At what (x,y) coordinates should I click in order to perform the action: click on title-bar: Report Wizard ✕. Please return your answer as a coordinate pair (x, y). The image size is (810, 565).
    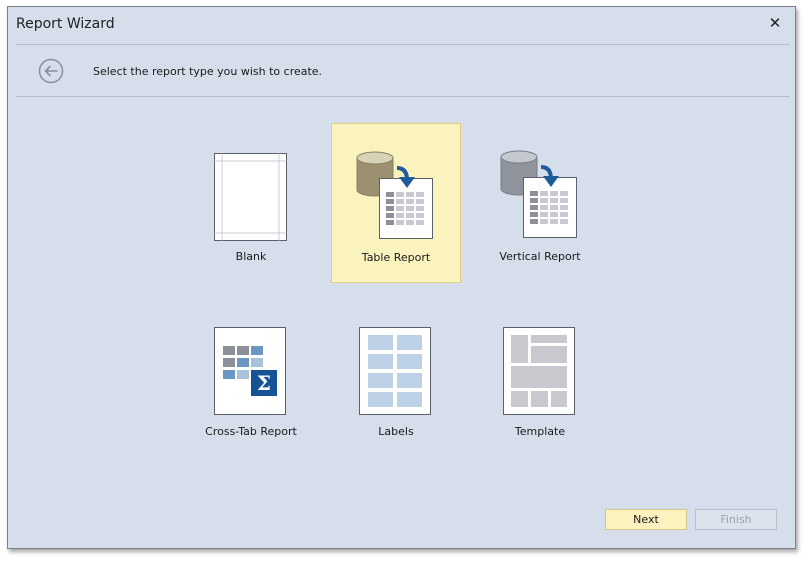
    Looking at the image, I should click on (401, 25).